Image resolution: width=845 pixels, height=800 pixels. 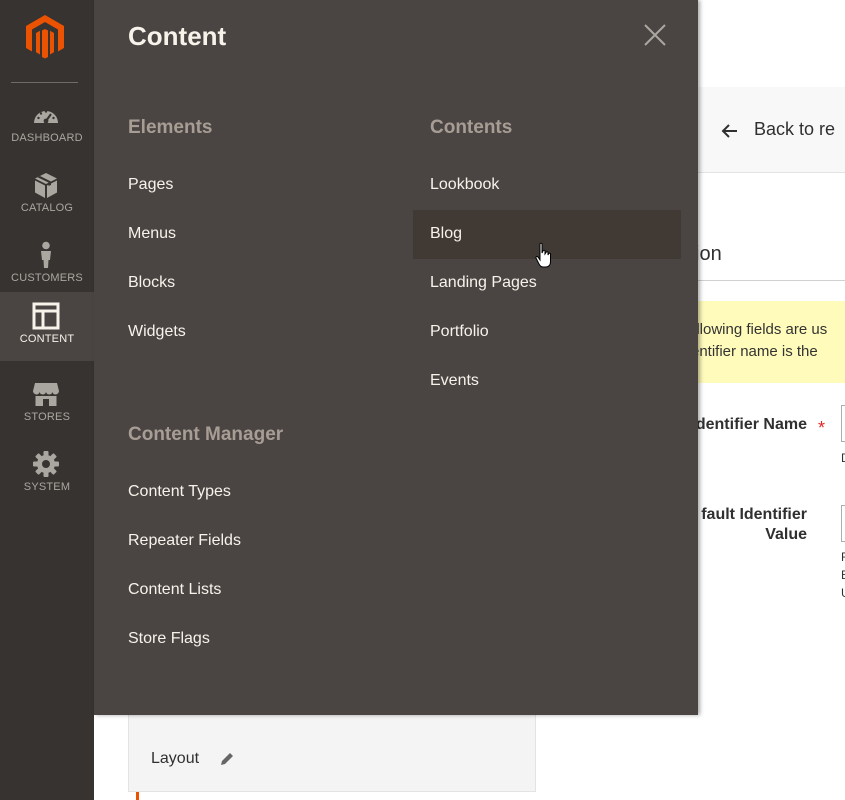 What do you see at coordinates (177, 36) in the screenshot?
I see `submenu-title: Content` at bounding box center [177, 36].